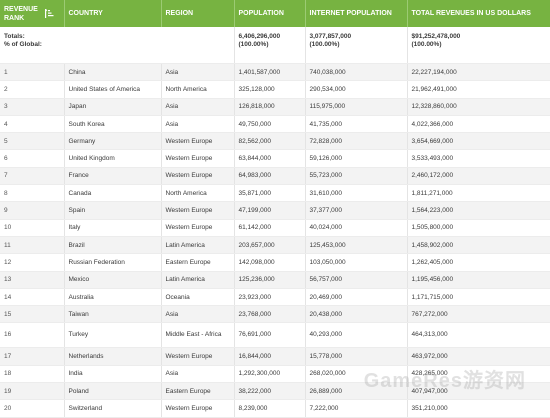 This screenshot has width=550, height=418. What do you see at coordinates (478, 262) in the screenshot?
I see `revenue-cell: 1,262,405,000` at bounding box center [478, 262].